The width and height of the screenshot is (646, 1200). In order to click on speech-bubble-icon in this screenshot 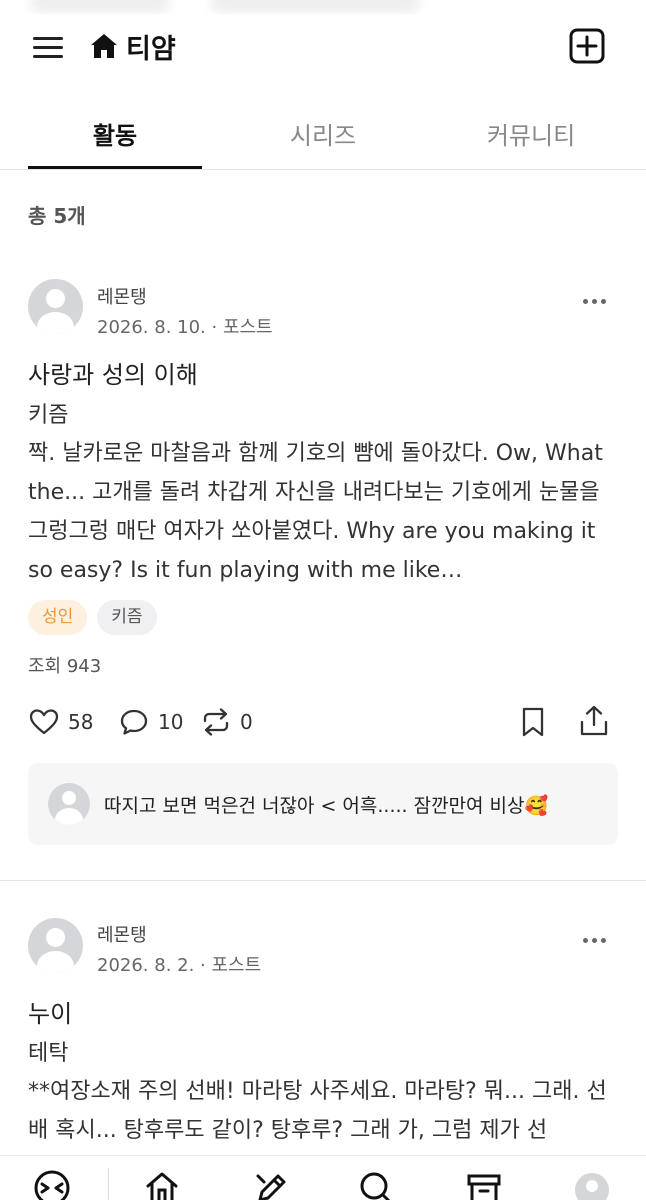, I will do `click(134, 722)`.